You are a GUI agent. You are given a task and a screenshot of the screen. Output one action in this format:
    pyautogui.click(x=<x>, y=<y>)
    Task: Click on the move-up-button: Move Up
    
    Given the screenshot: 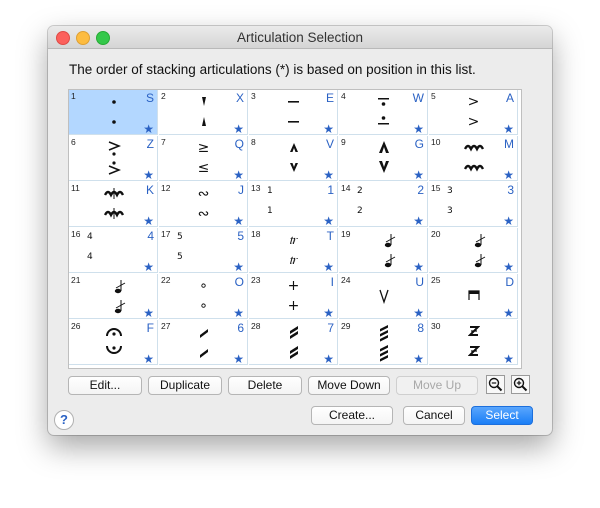 What is the action you would take?
    pyautogui.click(x=437, y=385)
    